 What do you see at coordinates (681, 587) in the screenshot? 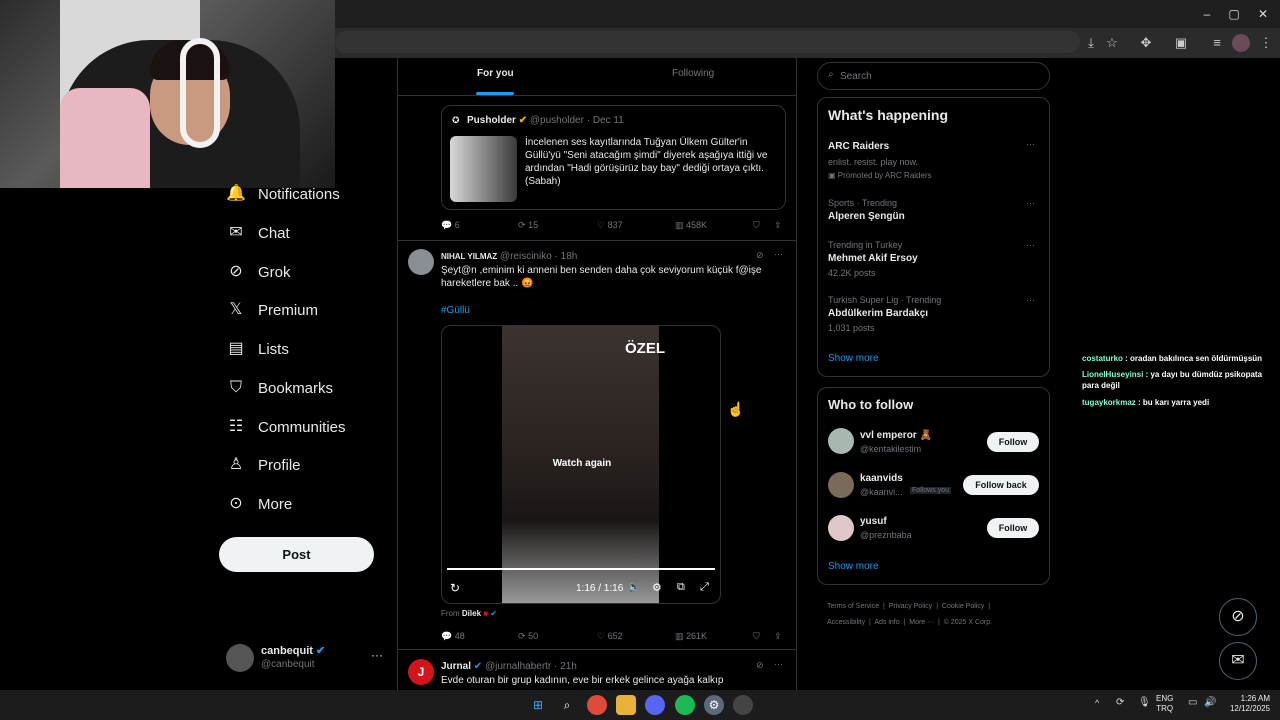
I see `pip-icon: ⧉` at bounding box center [681, 587].